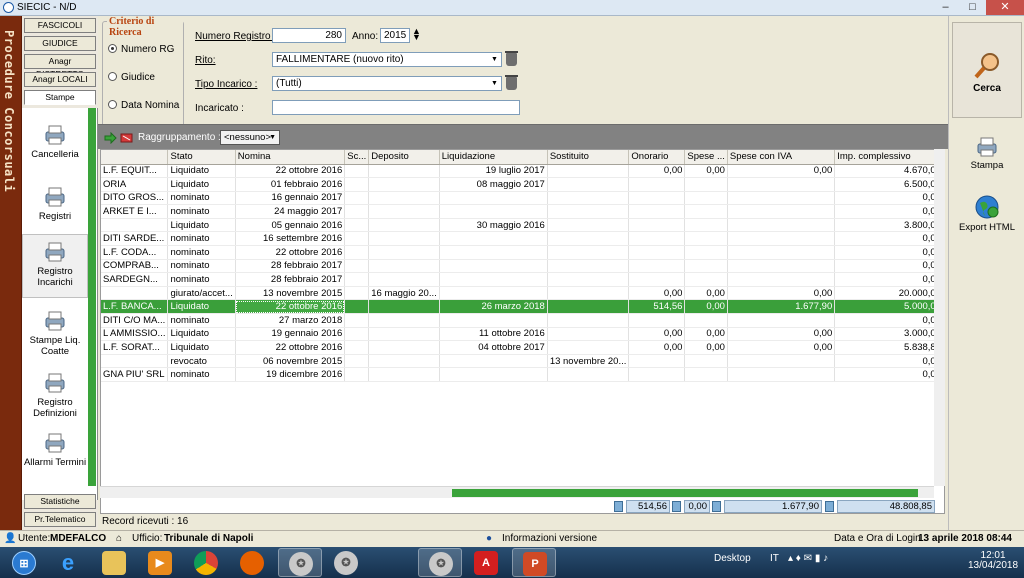  Describe the element at coordinates (493, 157) in the screenshot. I see `column-header: Liquidazione` at that location.